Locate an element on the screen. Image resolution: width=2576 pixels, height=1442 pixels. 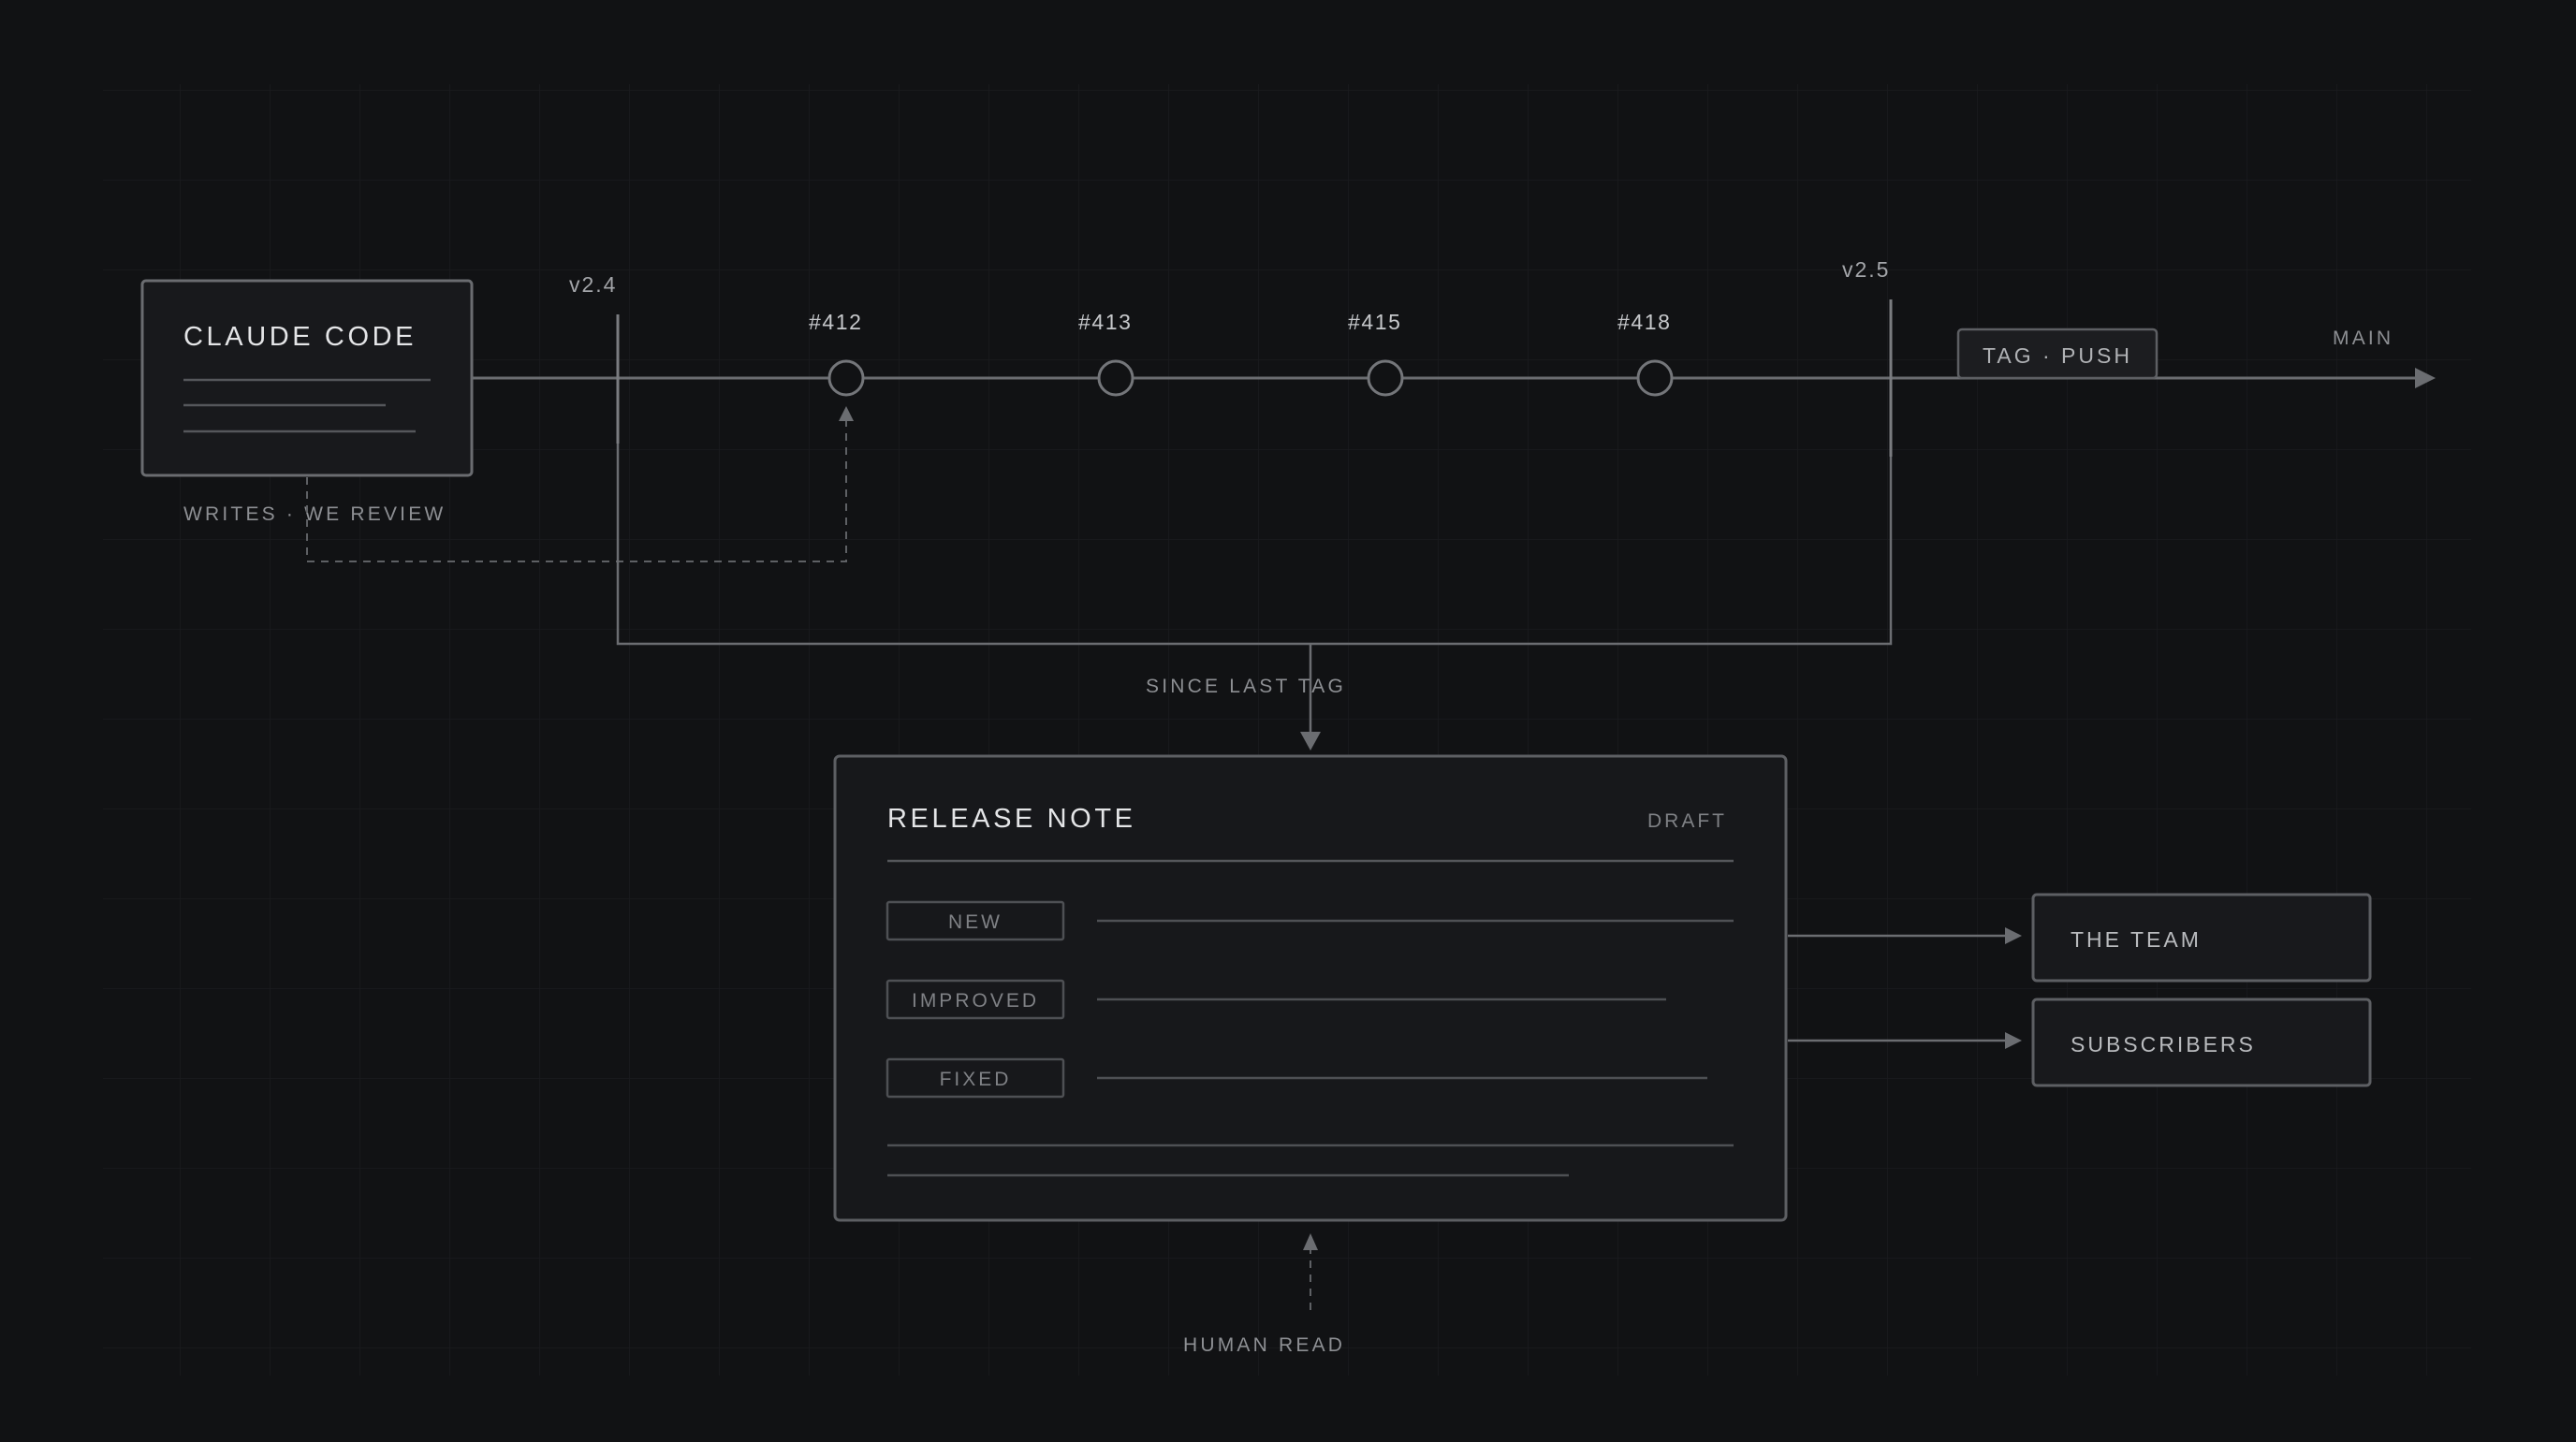
release-note-status: DRAFT is located at coordinates (1687, 821).